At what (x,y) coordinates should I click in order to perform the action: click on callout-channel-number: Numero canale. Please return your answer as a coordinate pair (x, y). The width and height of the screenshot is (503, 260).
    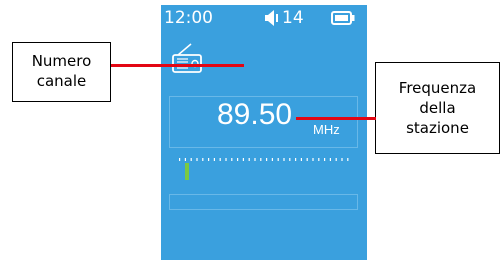
    Looking at the image, I should click on (61, 72).